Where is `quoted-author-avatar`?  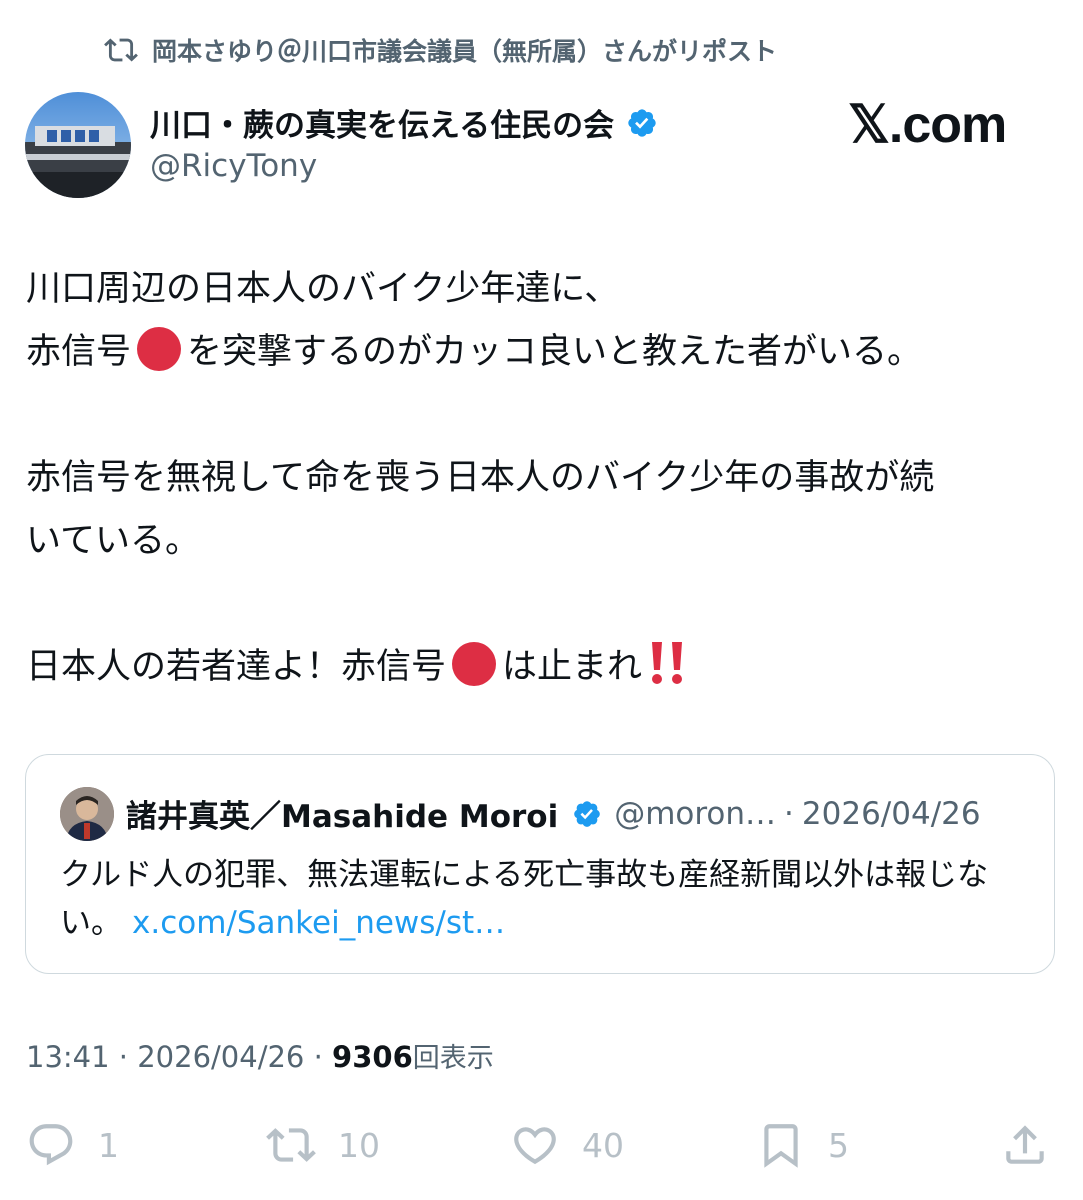
quoted-author-avatar is located at coordinates (87, 814).